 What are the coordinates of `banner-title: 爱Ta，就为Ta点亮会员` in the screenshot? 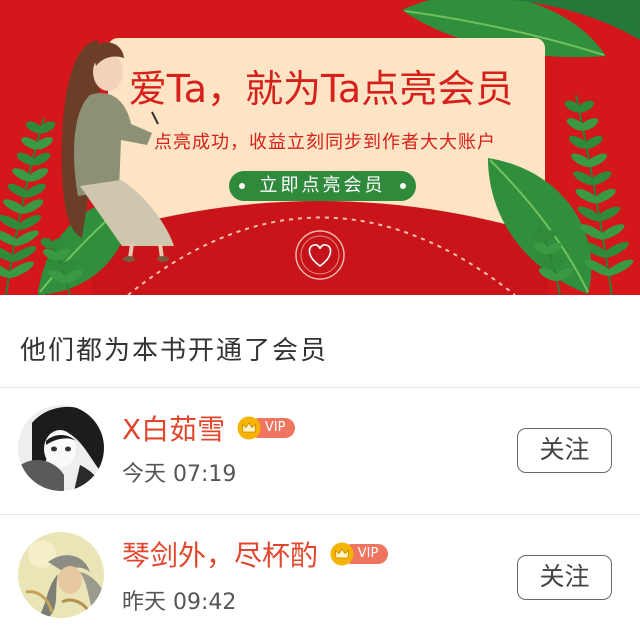 It's located at (321, 89).